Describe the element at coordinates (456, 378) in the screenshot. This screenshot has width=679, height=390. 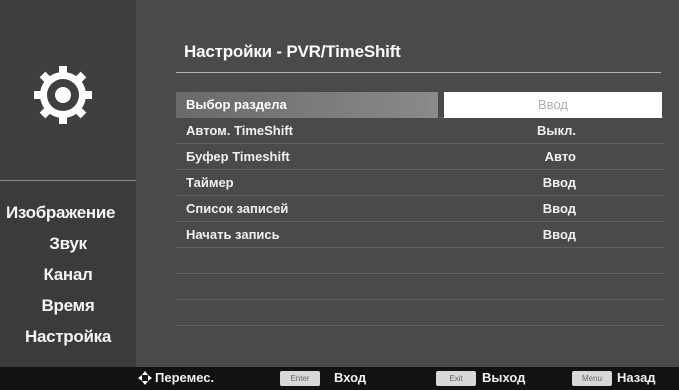
I see `exit-key-badge: Exit` at that location.